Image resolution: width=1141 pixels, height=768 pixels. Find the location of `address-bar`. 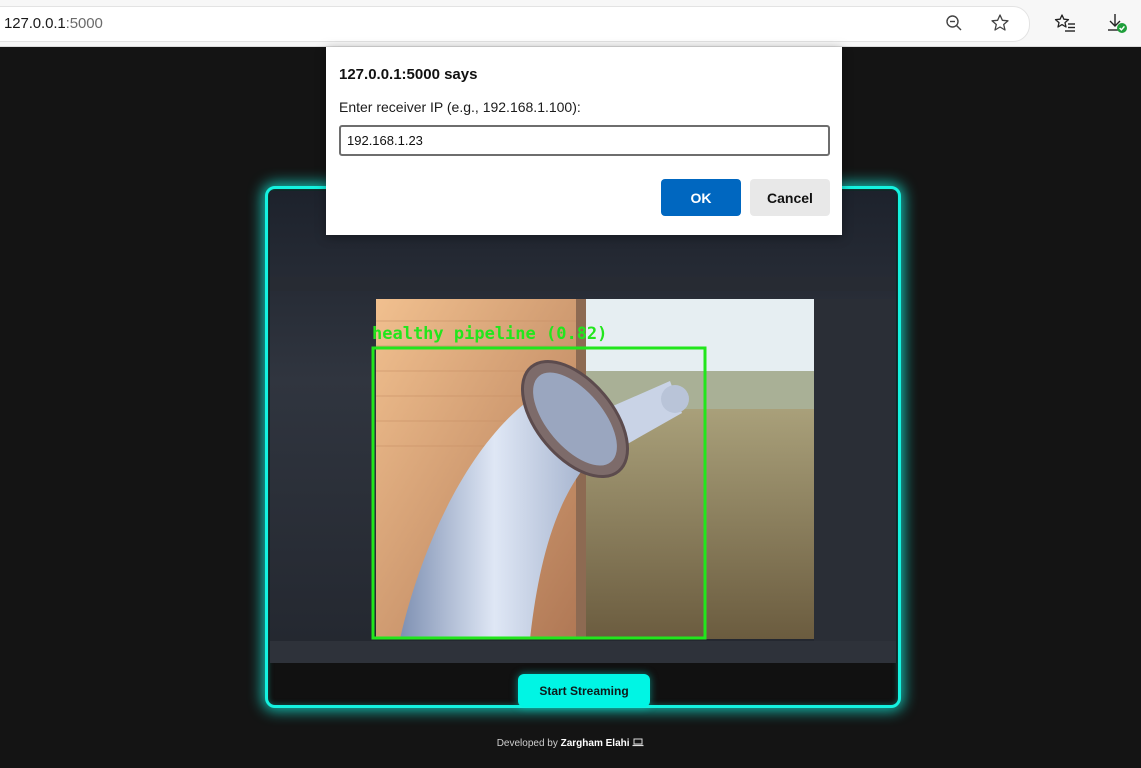

address-bar is located at coordinates (515, 24).